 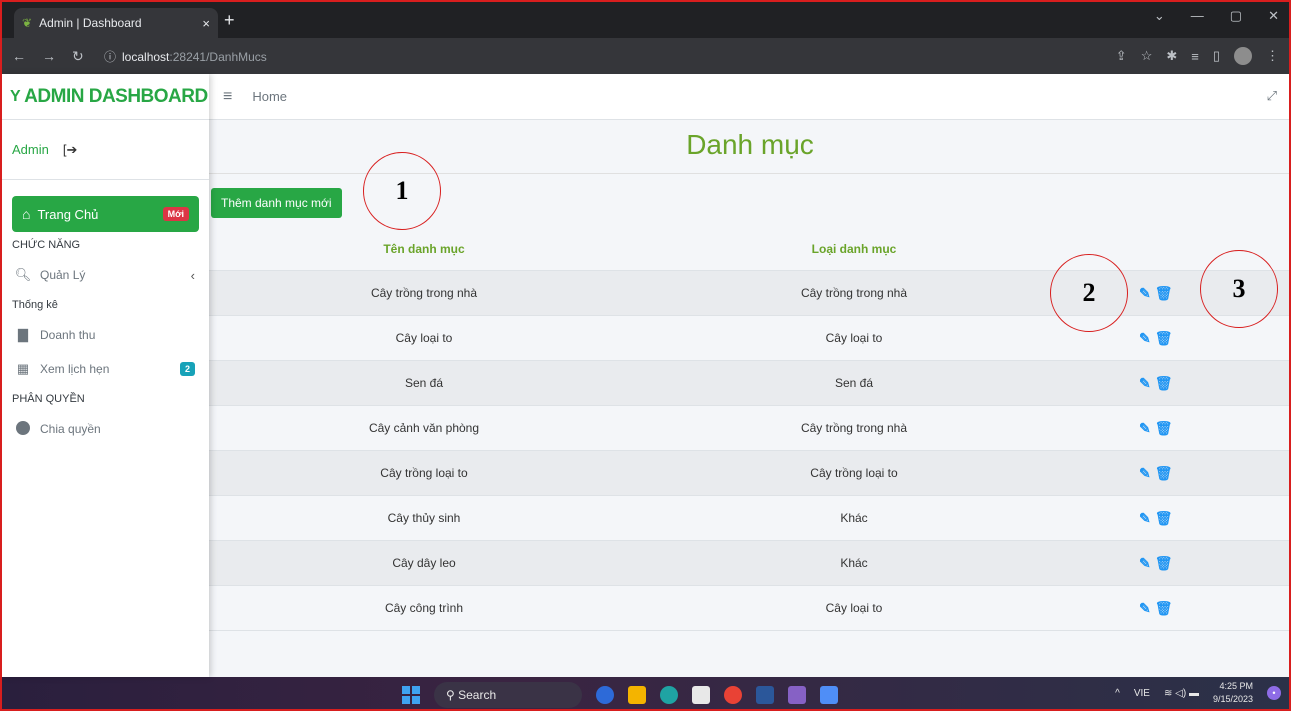 I want to click on home-icon: ⌂, so click(x=26, y=214).